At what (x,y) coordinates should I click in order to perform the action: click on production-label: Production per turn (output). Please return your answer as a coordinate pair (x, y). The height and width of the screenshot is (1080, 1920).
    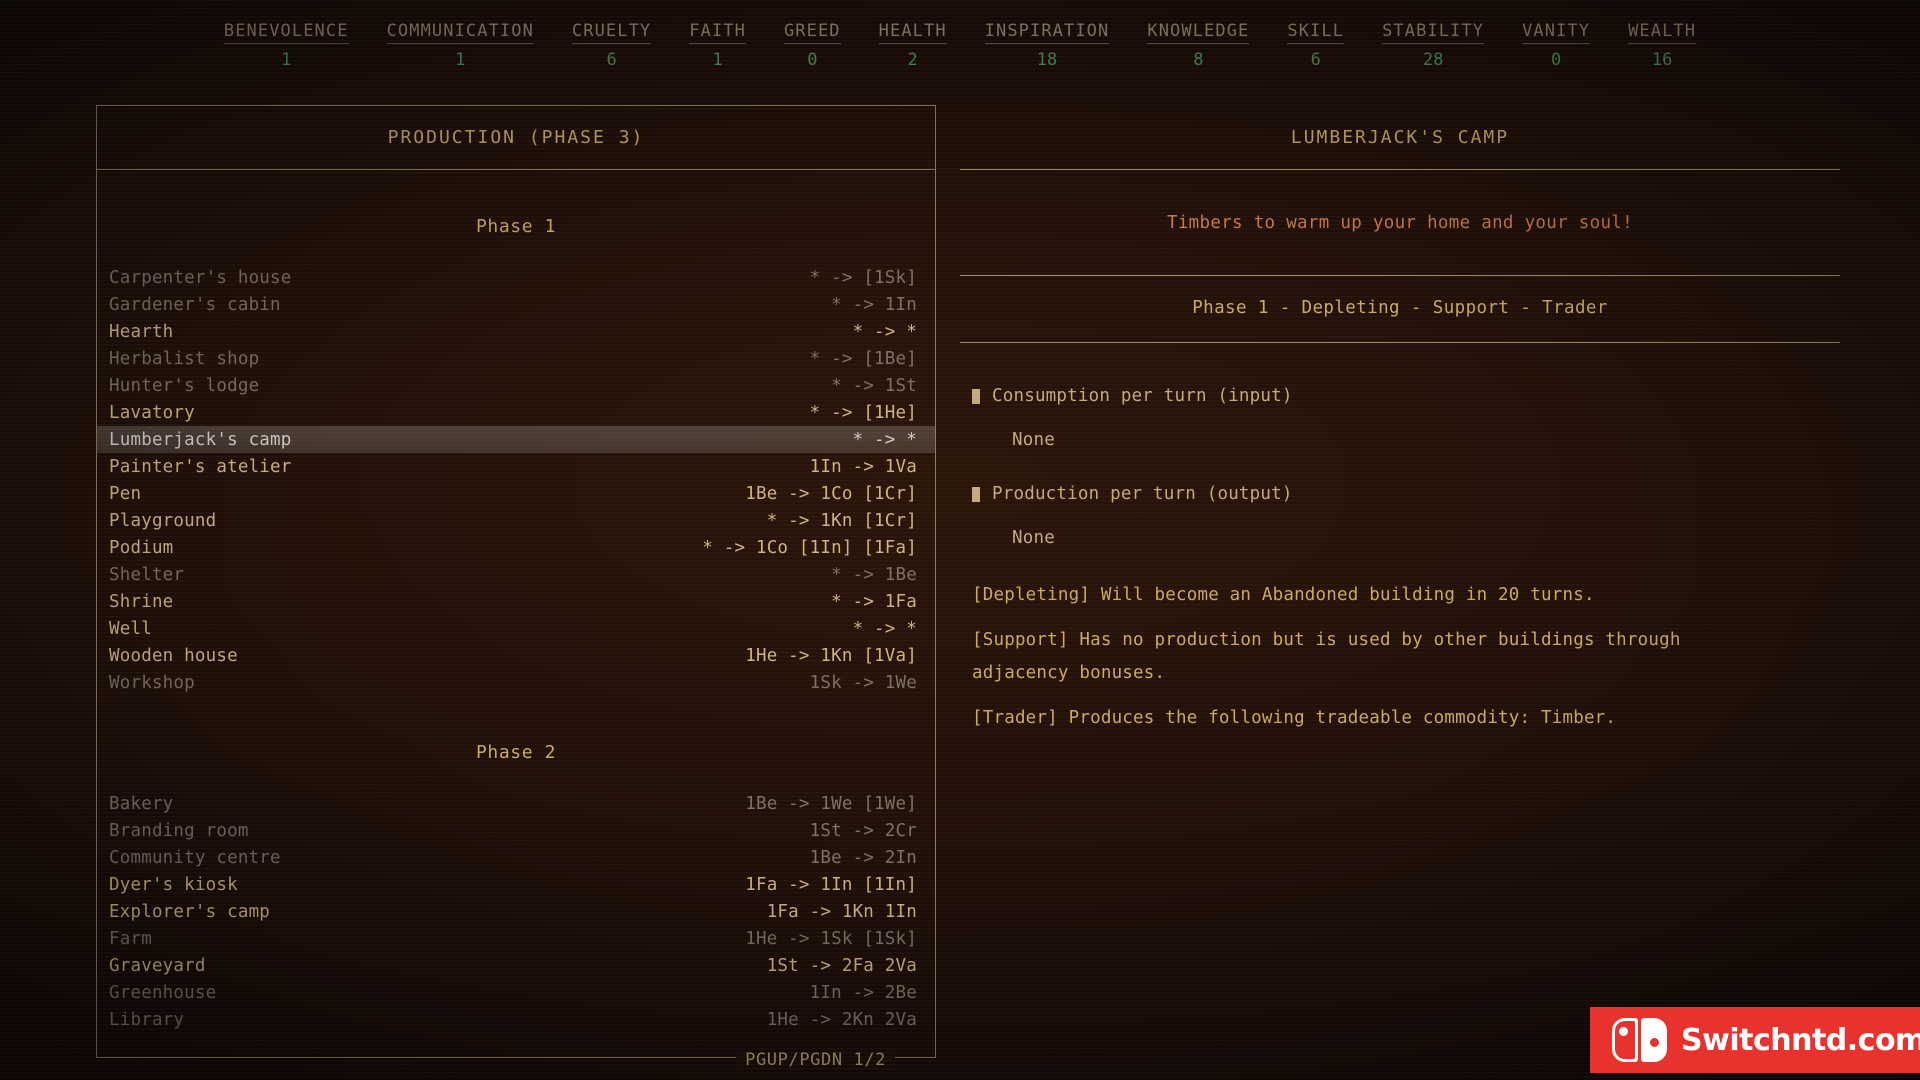
    Looking at the image, I should click on (1142, 494).